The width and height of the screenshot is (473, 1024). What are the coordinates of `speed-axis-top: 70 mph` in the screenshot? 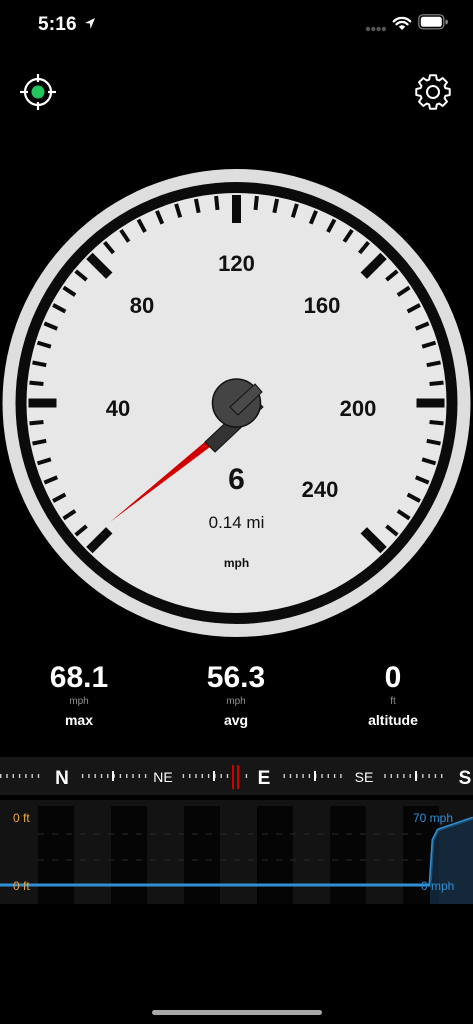 It's located at (433, 818).